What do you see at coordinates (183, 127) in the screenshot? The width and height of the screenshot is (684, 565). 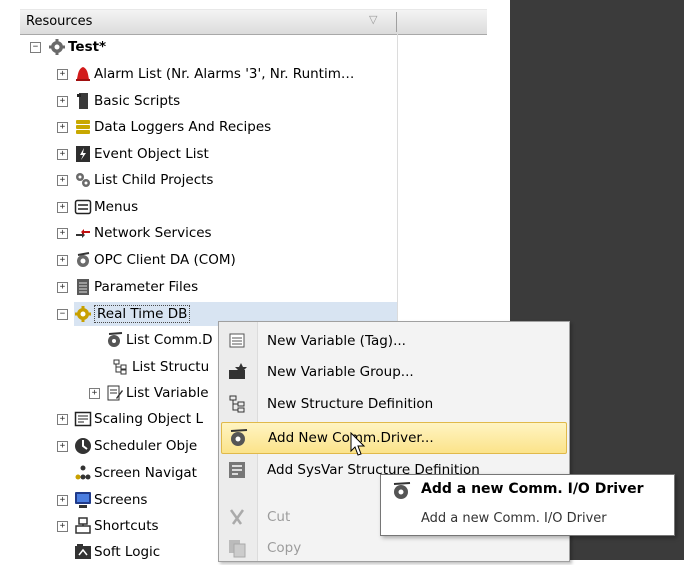 I see `tree-item-label: Data Loggers And Recipes` at bounding box center [183, 127].